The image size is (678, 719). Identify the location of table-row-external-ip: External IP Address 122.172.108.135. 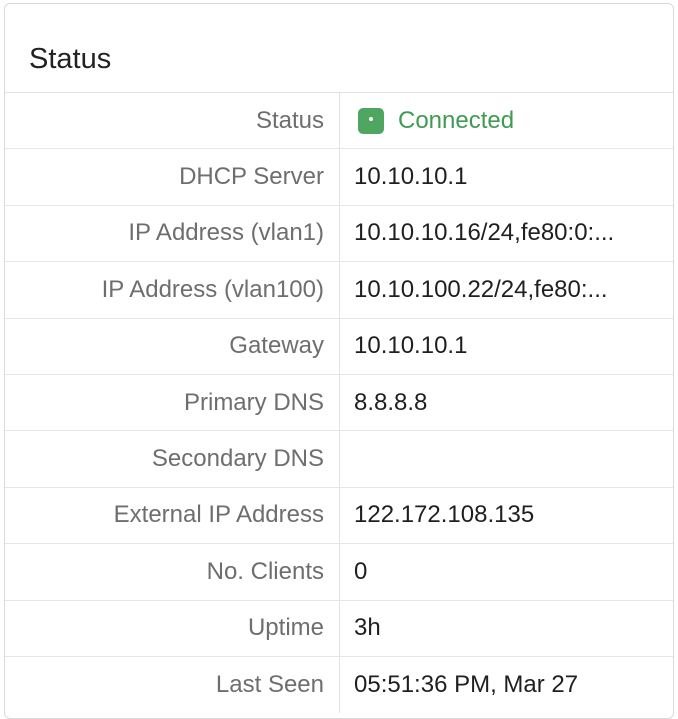
(339, 516).